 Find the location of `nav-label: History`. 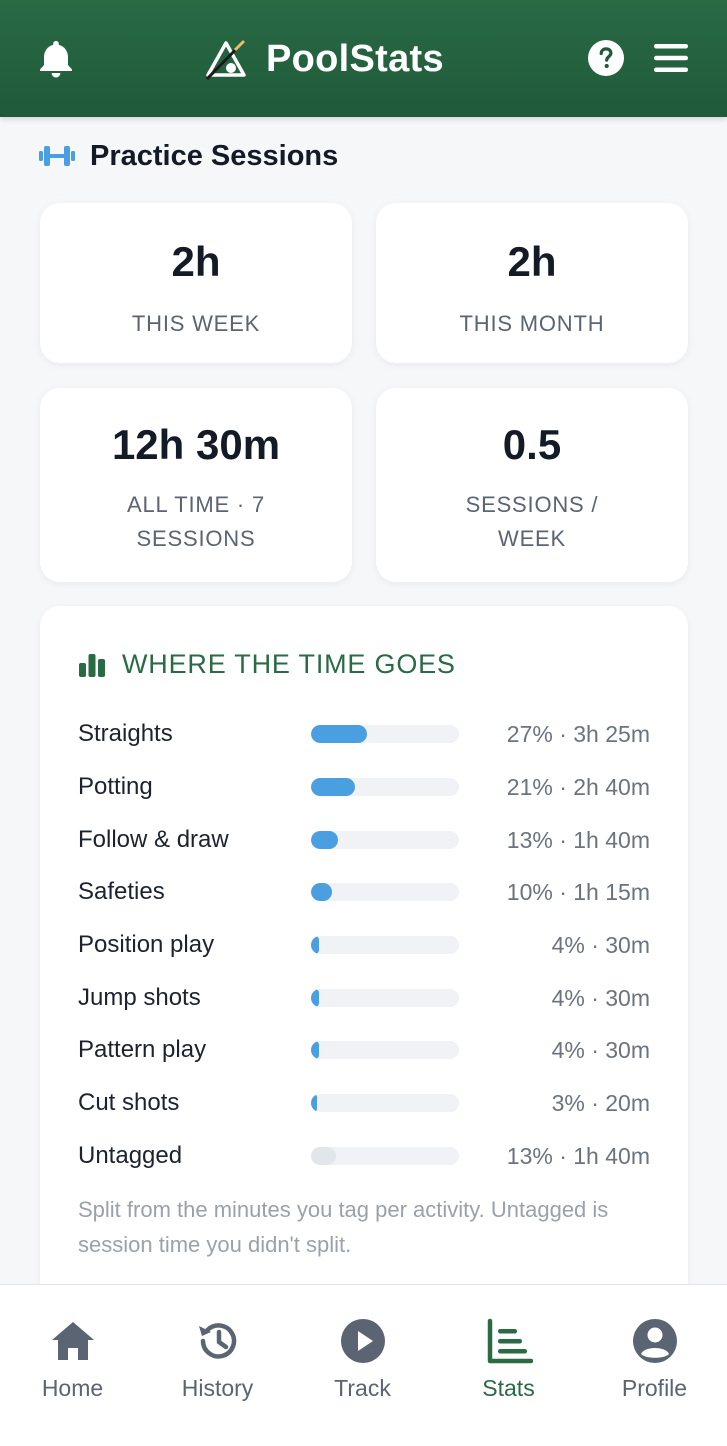

nav-label: History is located at coordinates (217, 1388).